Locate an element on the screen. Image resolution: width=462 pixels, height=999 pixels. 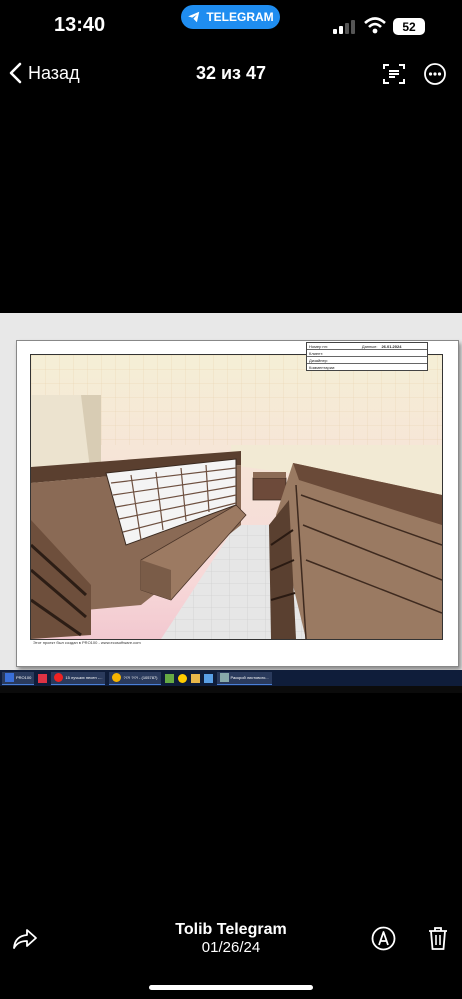
more-options-icon is located at coordinates (435, 74).